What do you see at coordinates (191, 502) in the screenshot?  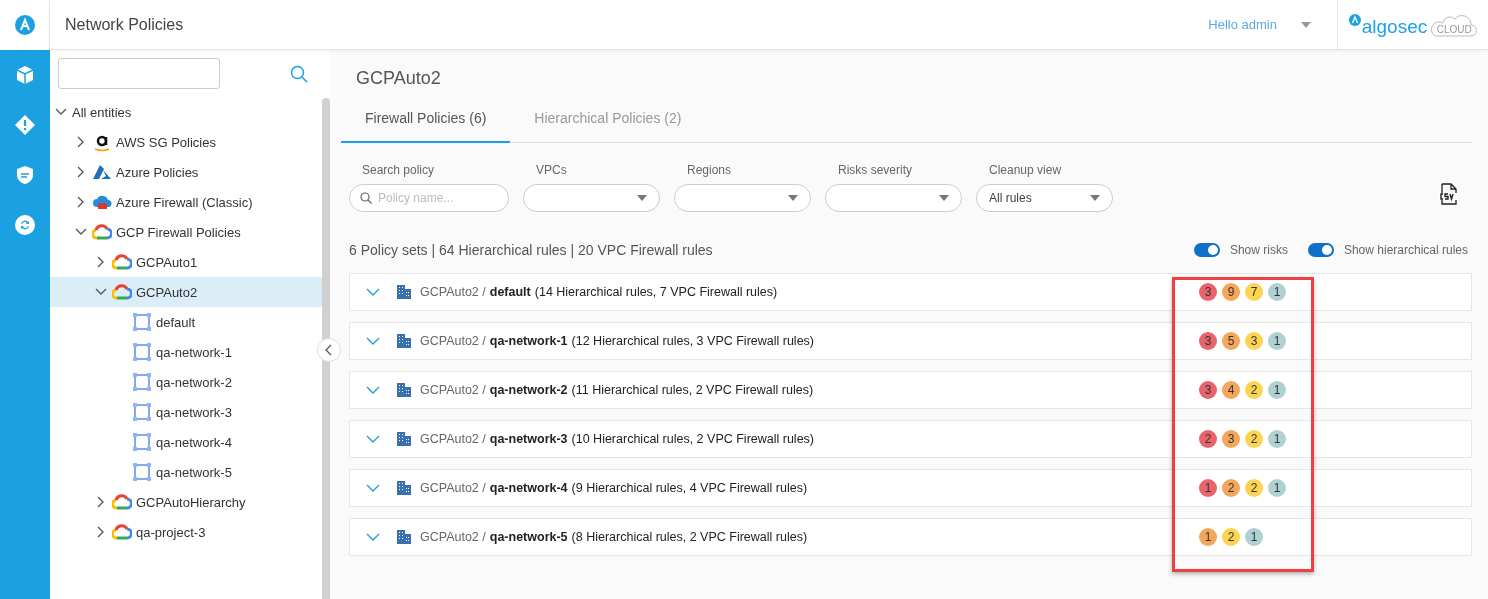 I see `tree-item: GCPAutoHierarchy` at bounding box center [191, 502].